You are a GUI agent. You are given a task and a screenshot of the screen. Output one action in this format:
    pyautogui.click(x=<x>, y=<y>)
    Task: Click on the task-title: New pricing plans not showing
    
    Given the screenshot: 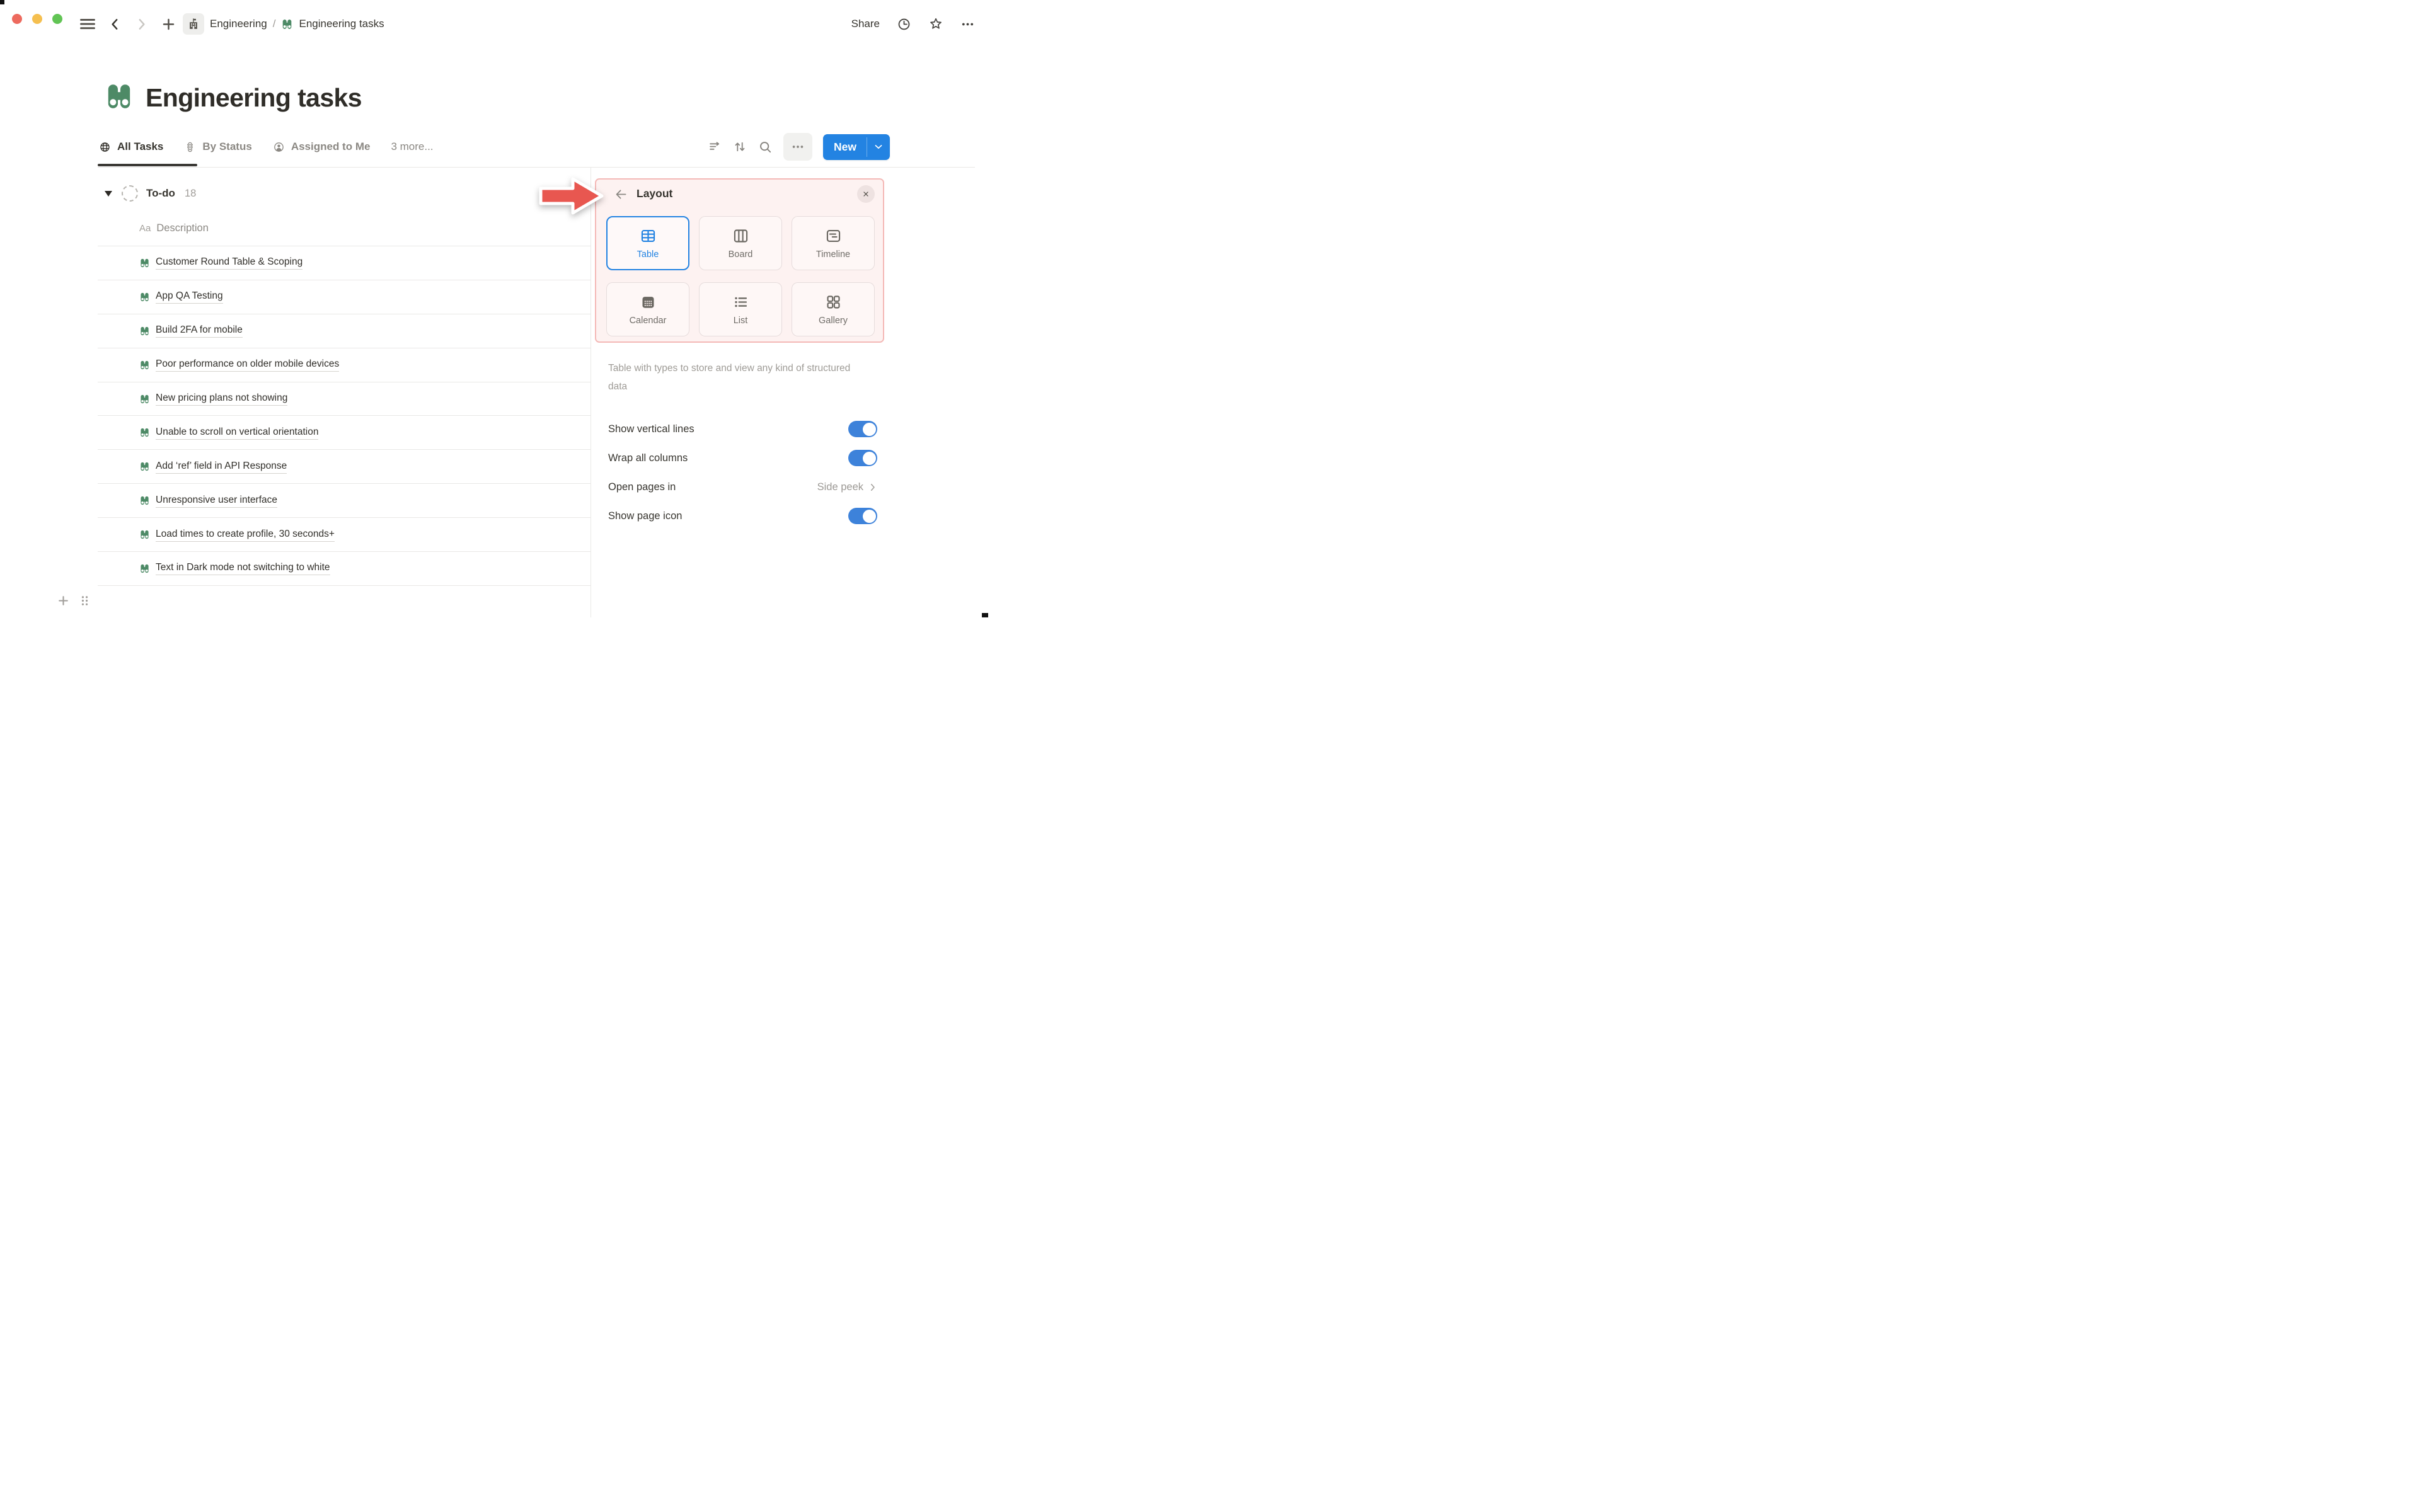 What is the action you would take?
    pyautogui.click(x=222, y=399)
    